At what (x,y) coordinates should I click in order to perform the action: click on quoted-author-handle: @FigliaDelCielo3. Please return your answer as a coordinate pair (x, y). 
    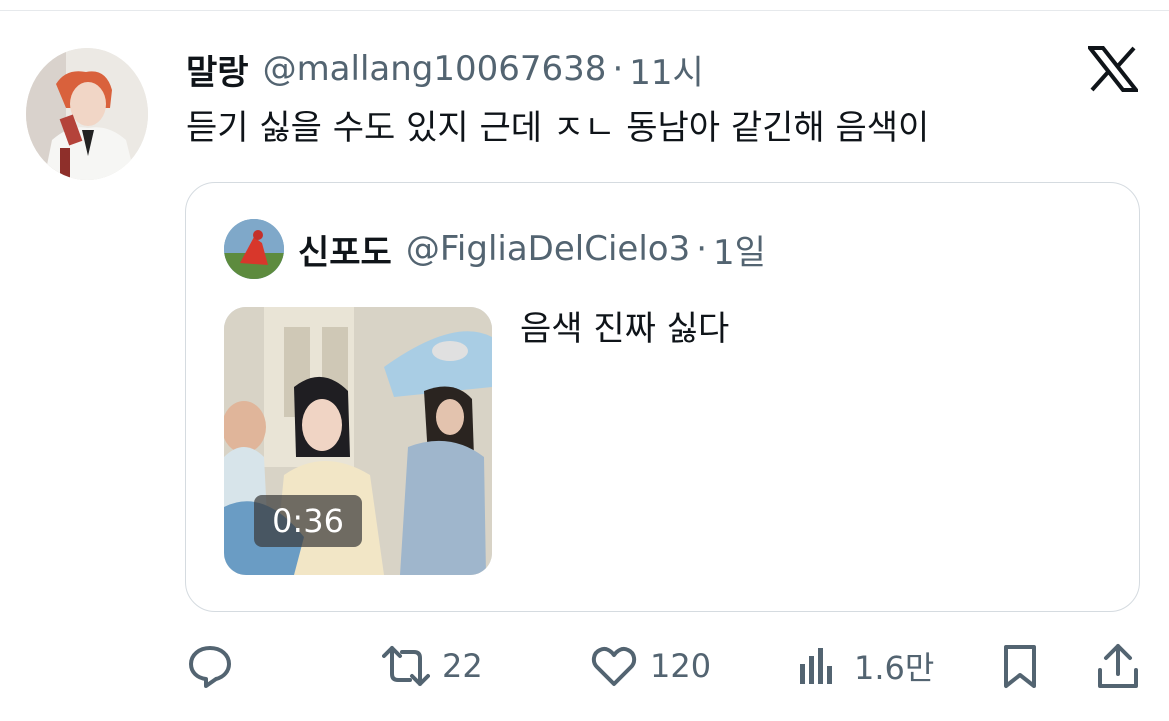
    Looking at the image, I should click on (548, 249).